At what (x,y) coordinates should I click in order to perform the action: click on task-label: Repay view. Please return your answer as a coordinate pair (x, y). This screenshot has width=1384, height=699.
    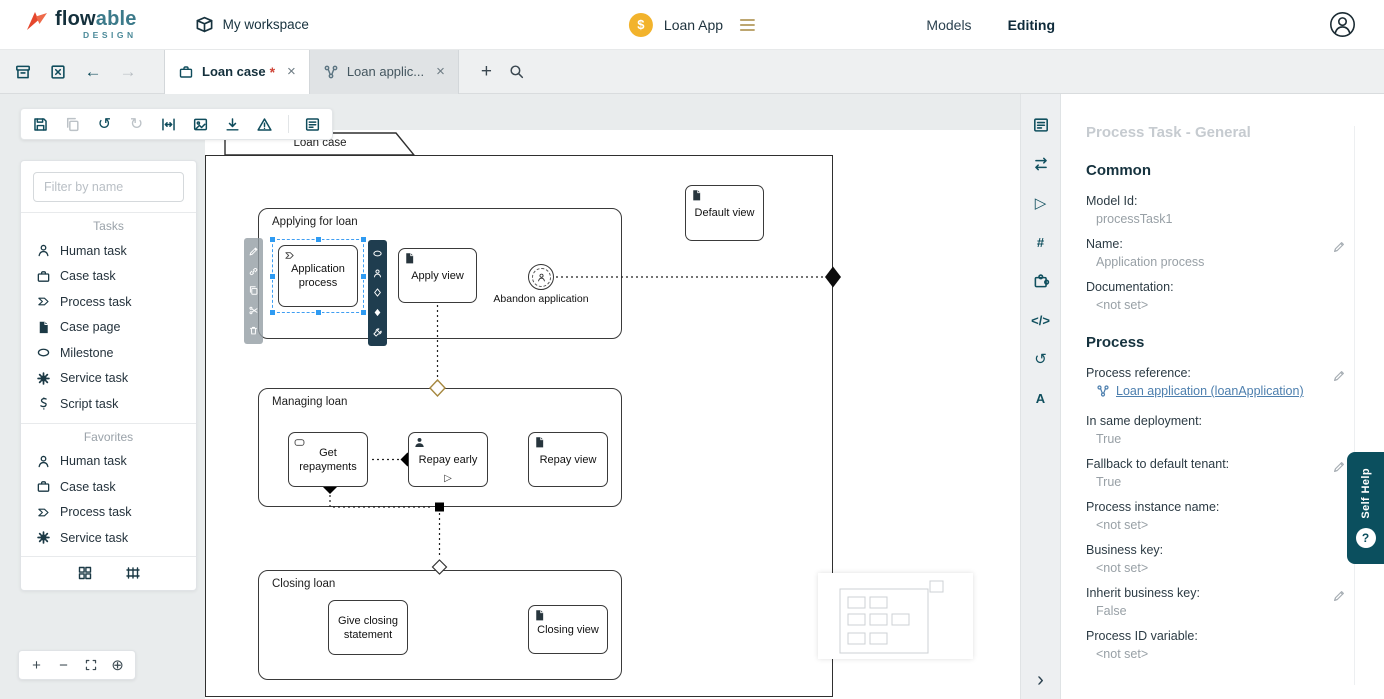
    Looking at the image, I should click on (568, 459).